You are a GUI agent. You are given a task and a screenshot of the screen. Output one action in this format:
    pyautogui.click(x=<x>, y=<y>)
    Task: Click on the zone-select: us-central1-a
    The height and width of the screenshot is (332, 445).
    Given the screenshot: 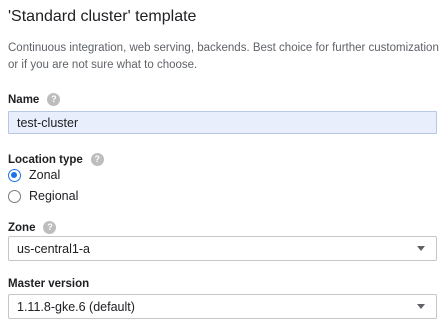 What is the action you would take?
    pyautogui.click(x=222, y=248)
    